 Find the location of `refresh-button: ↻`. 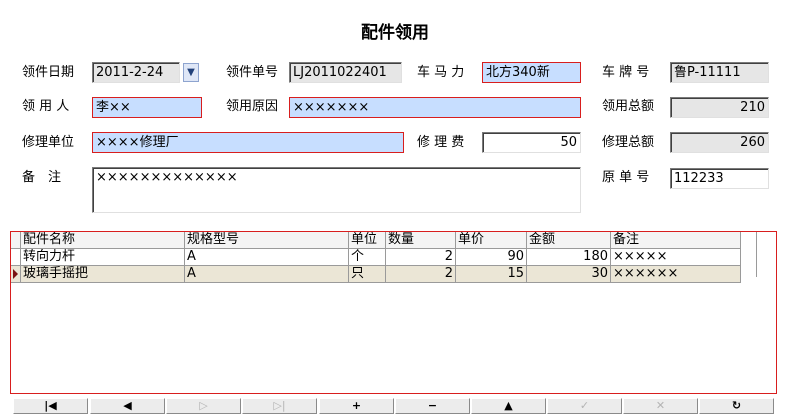

refresh-button: ↻ is located at coordinates (736, 406).